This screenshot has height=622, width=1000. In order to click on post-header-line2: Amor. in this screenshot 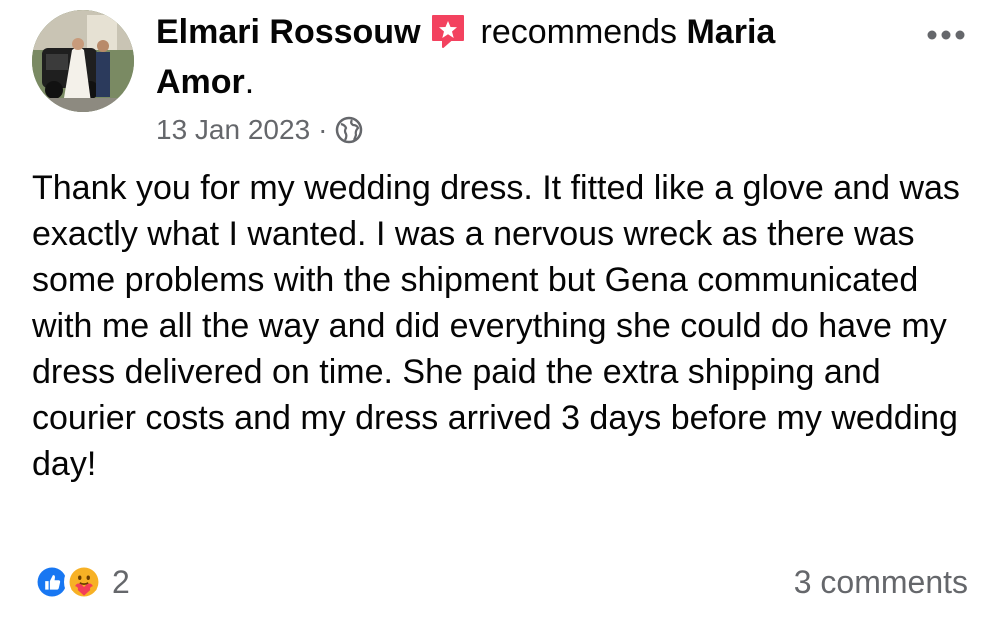, I will do `click(205, 82)`.